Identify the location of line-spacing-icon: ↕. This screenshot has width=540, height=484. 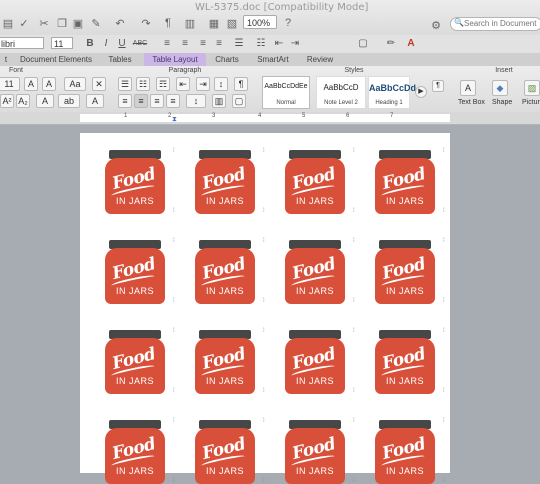
(196, 101).